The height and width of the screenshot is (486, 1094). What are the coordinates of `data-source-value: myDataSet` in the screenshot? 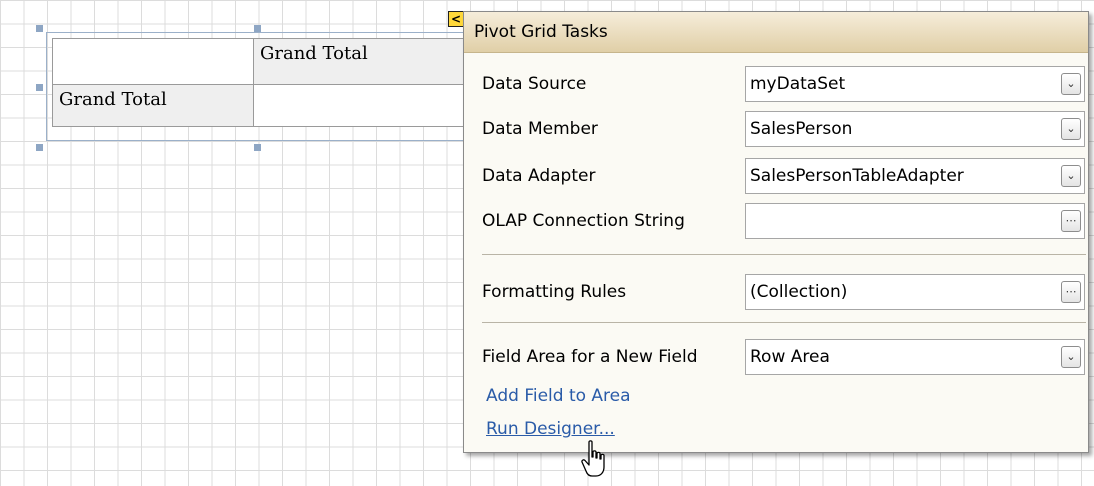 It's located at (798, 84).